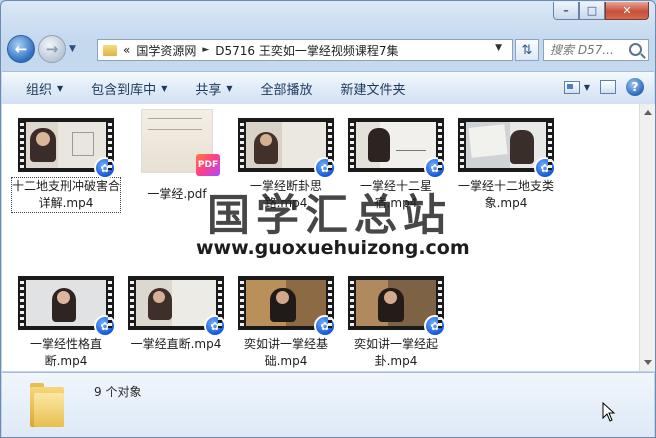 The image size is (656, 438). Describe the element at coordinates (647, 237) in the screenshot. I see `vertical-scrollbar` at that location.